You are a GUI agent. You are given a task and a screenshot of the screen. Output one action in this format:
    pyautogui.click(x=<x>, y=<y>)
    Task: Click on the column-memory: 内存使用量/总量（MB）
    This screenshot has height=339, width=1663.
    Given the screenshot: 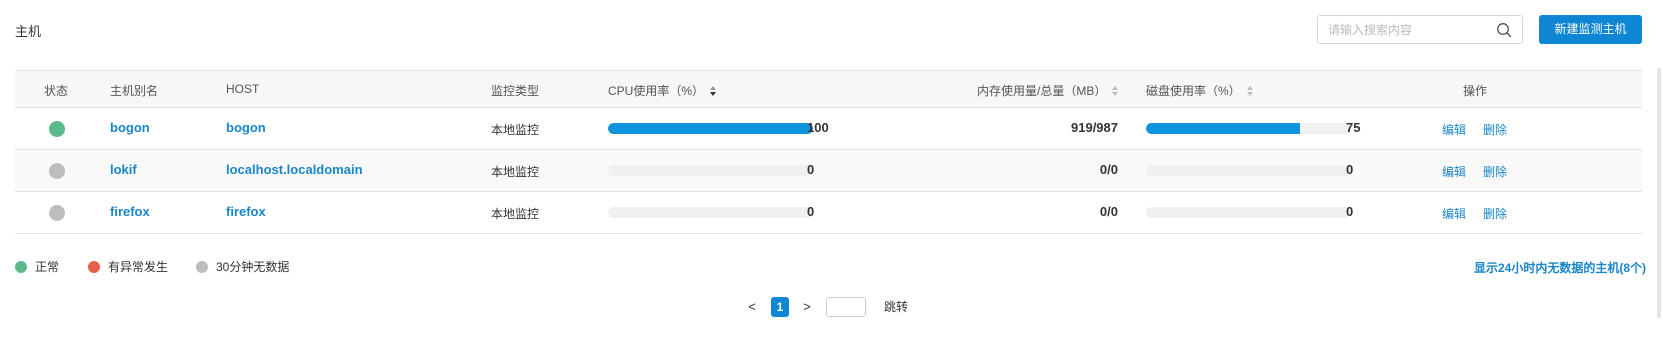 What is the action you would take?
    pyautogui.click(x=1048, y=90)
    